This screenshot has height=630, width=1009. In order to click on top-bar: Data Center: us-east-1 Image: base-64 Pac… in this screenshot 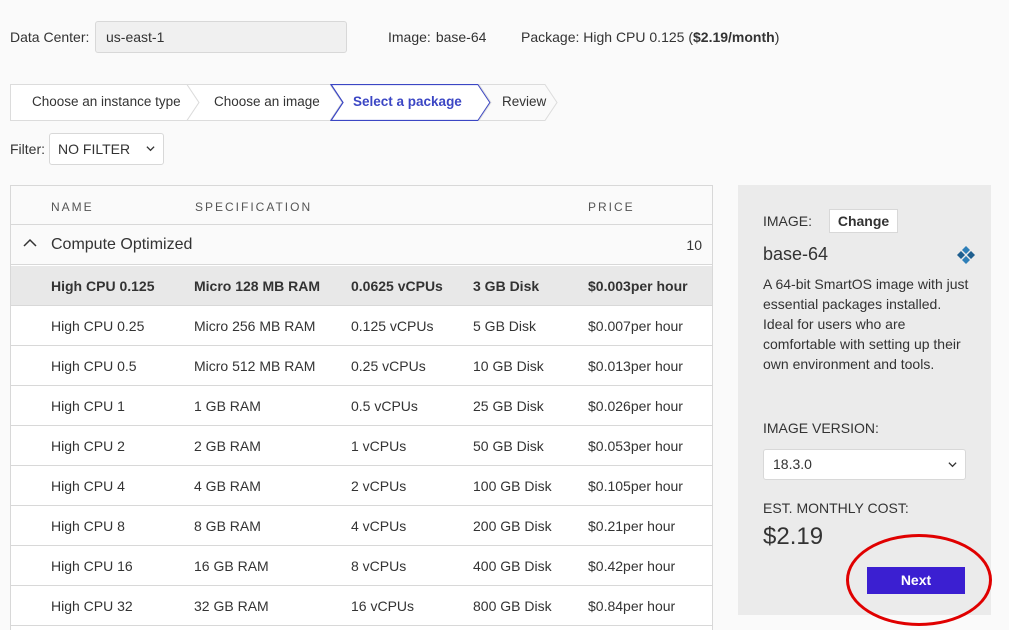, I will do `click(504, 37)`.